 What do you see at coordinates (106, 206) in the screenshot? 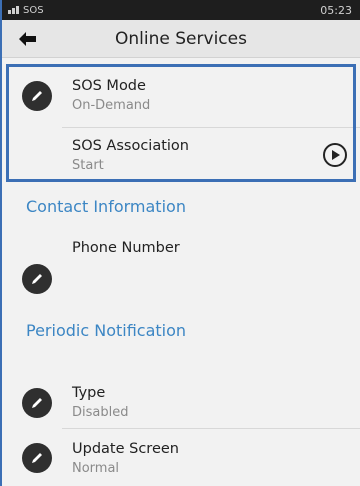
I see `section-contact-information: Contact Information` at bounding box center [106, 206].